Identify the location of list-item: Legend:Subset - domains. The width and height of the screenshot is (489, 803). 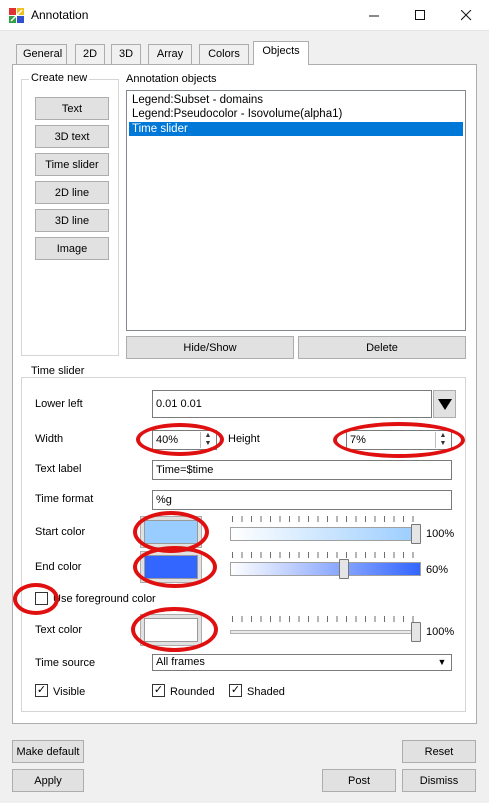
(296, 100).